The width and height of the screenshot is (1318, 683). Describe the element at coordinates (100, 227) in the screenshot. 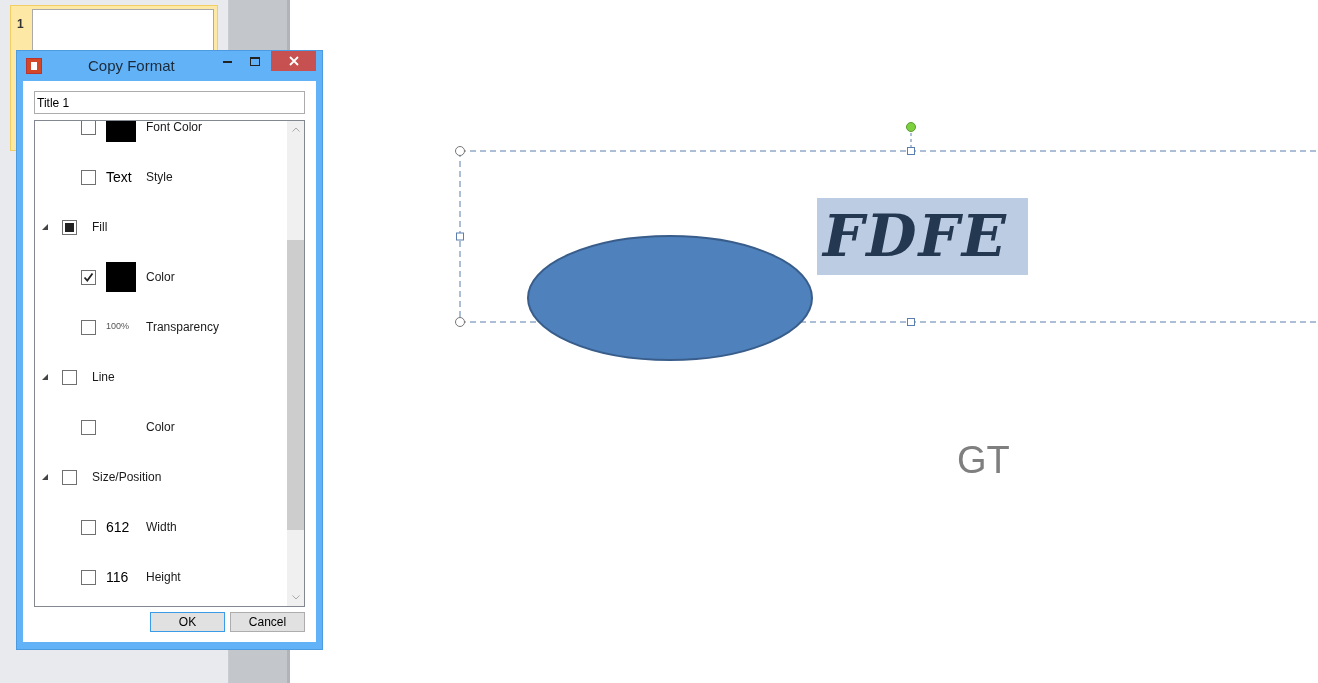

I see `group-label: Fill` at that location.